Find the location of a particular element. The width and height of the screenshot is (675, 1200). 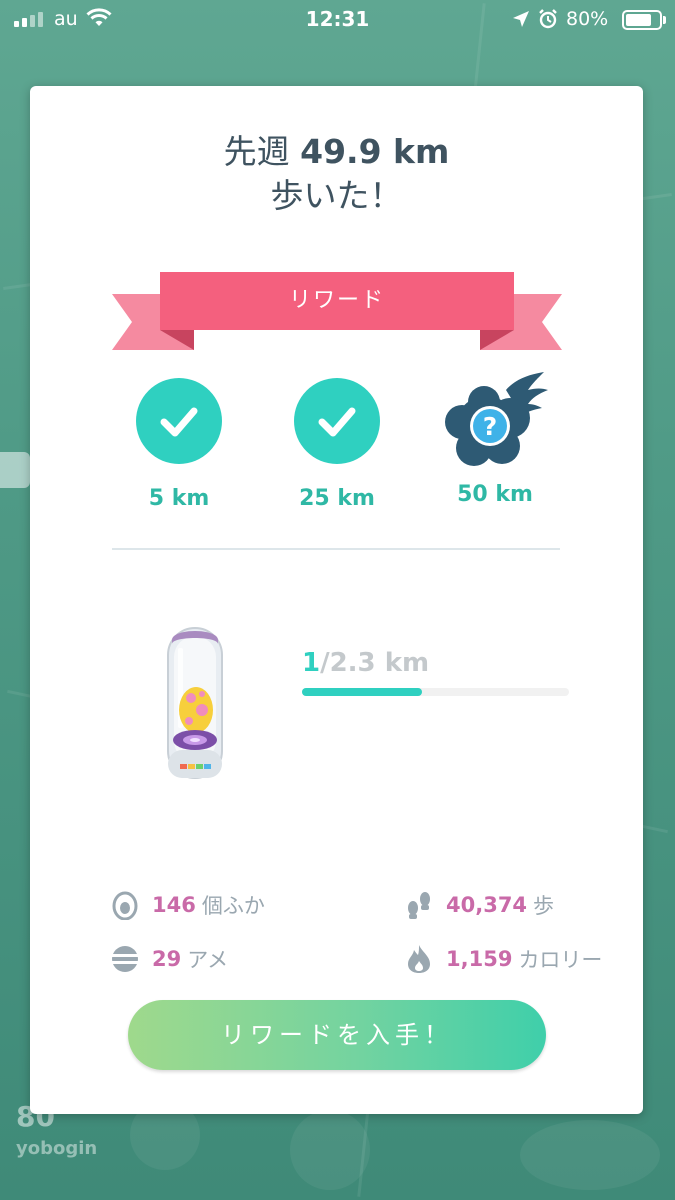

stat-value: 146 is located at coordinates (174, 905).